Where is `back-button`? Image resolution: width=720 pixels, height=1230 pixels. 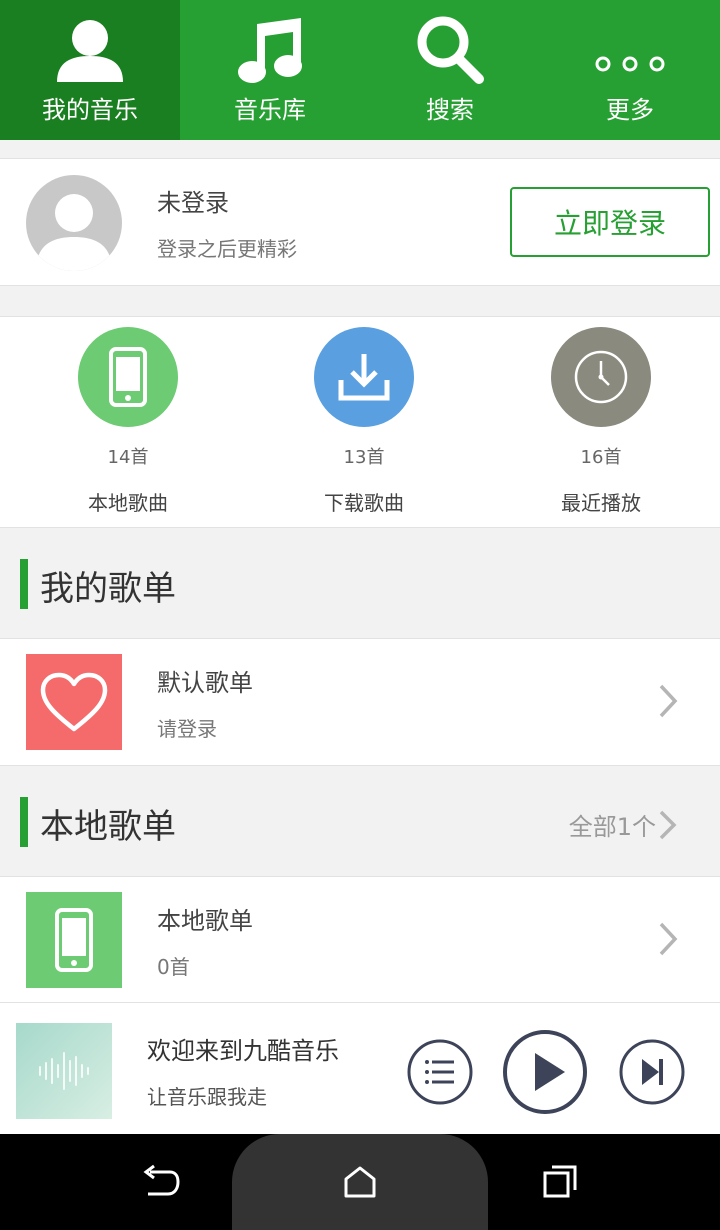 back-button is located at coordinates (160, 1182).